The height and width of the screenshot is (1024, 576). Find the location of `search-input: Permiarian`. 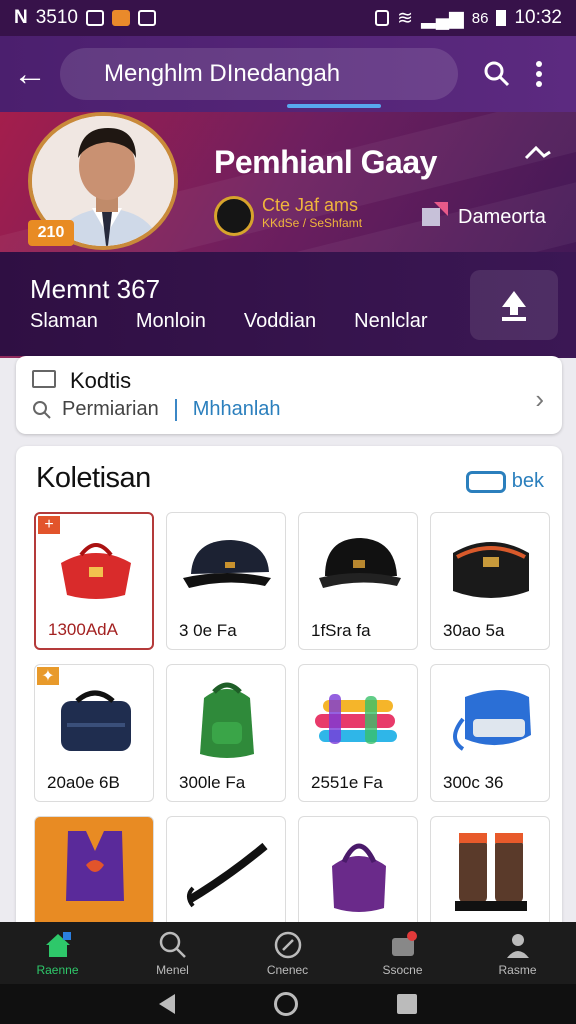

search-input: Permiarian is located at coordinates (110, 409).